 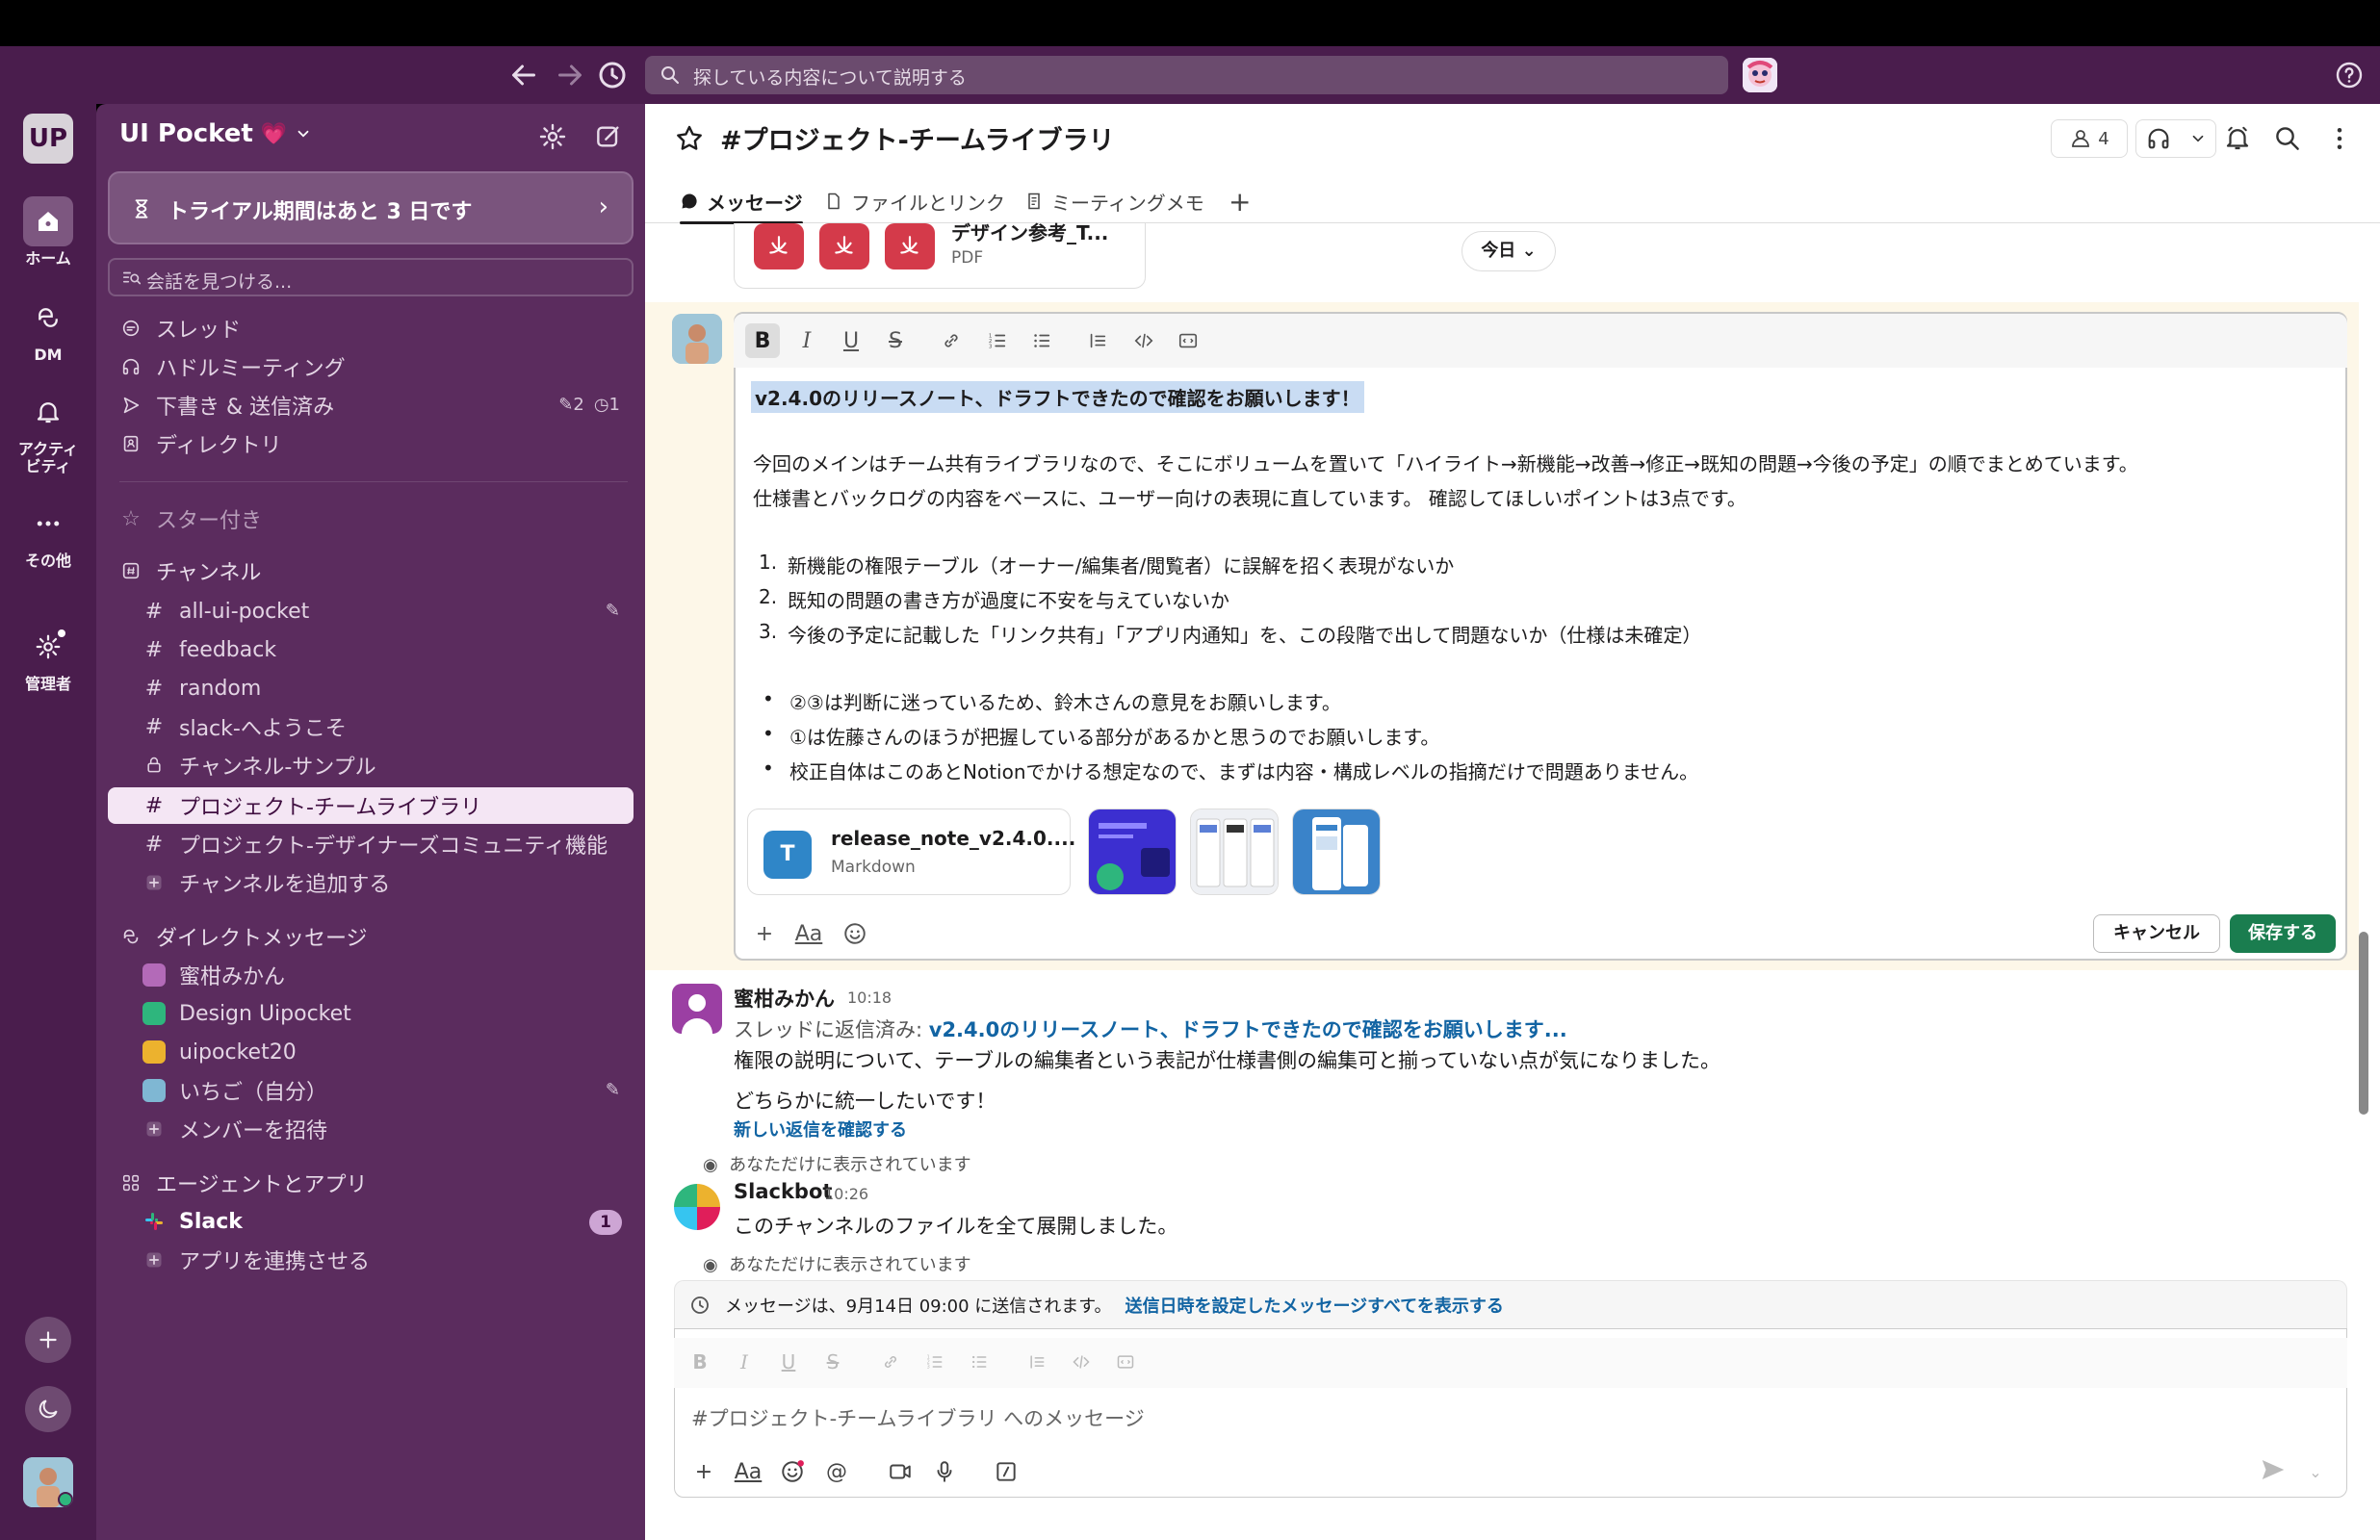 What do you see at coordinates (371, 366) in the screenshot?
I see `sidebar-item-huddles: ハドルミーティング` at bounding box center [371, 366].